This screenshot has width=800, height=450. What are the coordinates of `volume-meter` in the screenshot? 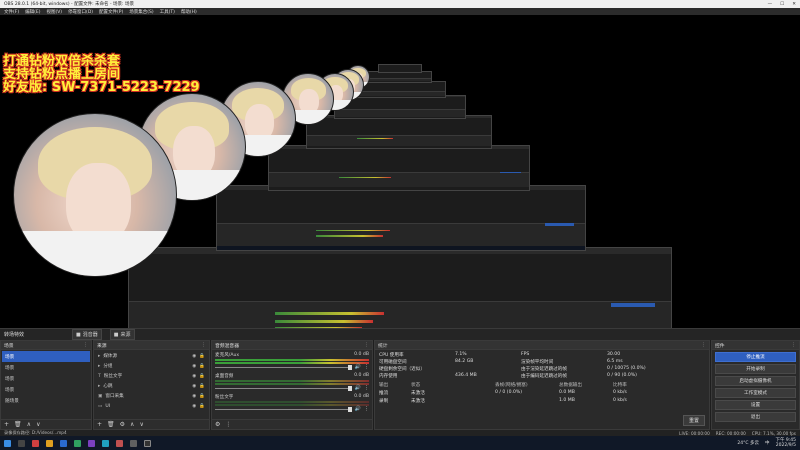 It's located at (292, 384).